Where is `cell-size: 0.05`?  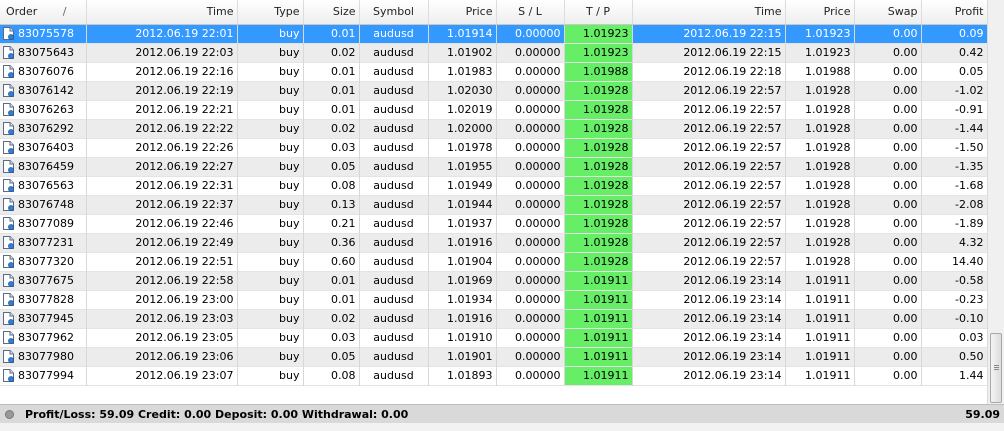
cell-size: 0.05 is located at coordinates (331, 356).